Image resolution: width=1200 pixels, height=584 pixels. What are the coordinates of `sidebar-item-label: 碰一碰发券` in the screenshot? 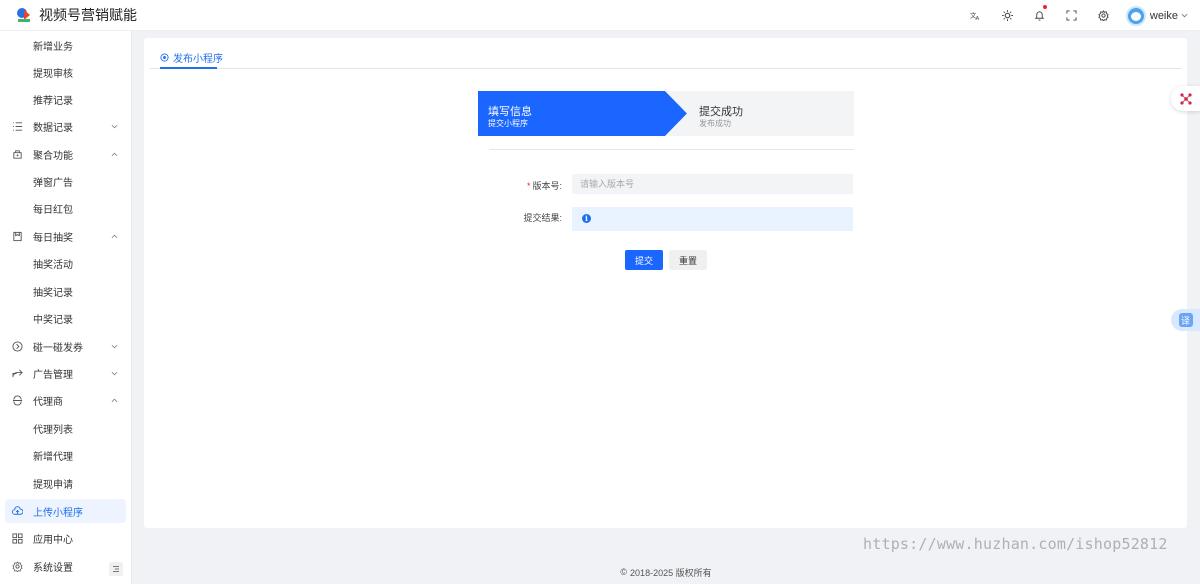 It's located at (58, 348).